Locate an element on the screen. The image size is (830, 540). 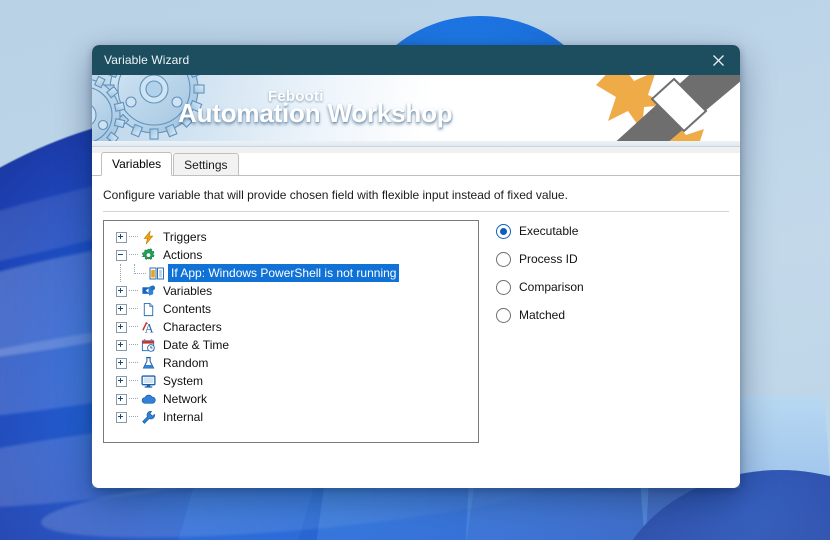
radio-label: Comparison is located at coordinates (551, 287).